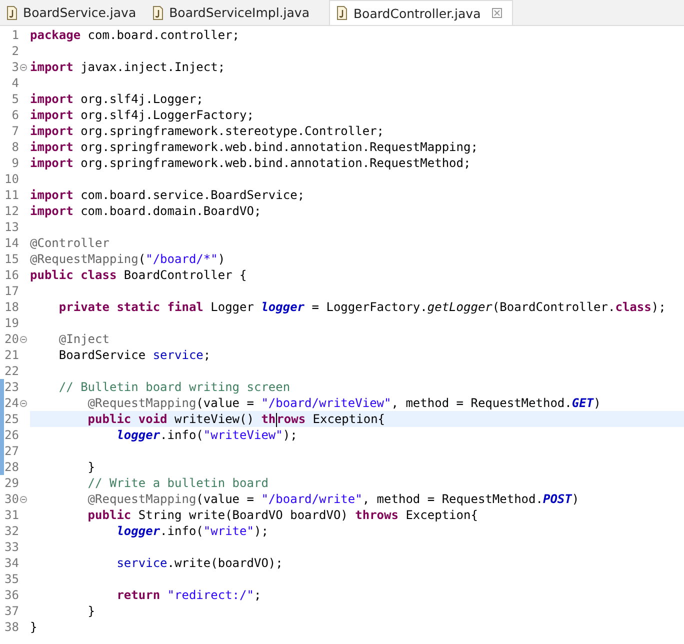 This screenshot has height=644, width=684. I want to click on editor-tab: BoardService.java, so click(73, 12).